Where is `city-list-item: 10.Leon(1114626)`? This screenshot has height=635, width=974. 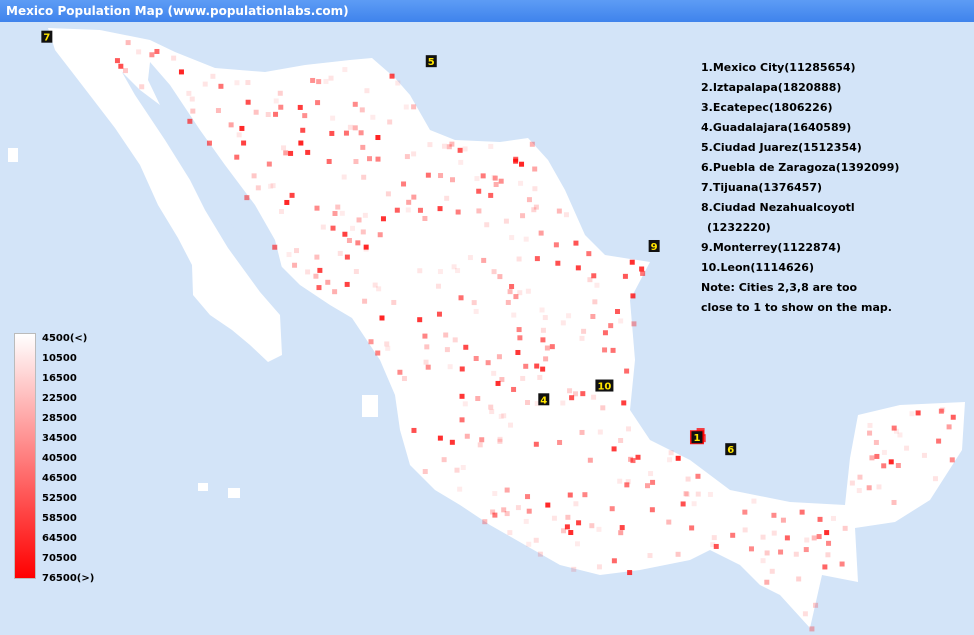 city-list-item: 10.Leon(1114626) is located at coordinates (757, 267).